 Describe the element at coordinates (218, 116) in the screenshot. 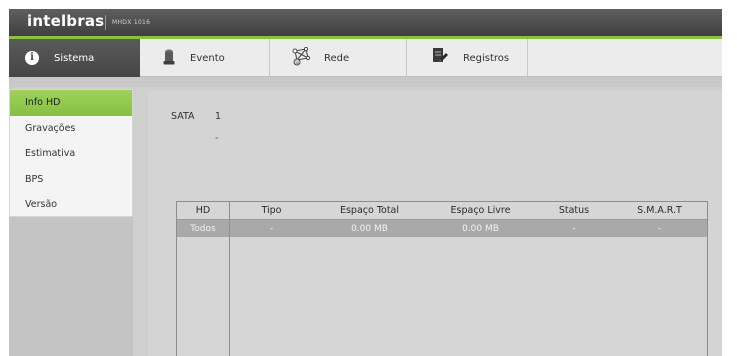

I see `sata-number: 1` at that location.